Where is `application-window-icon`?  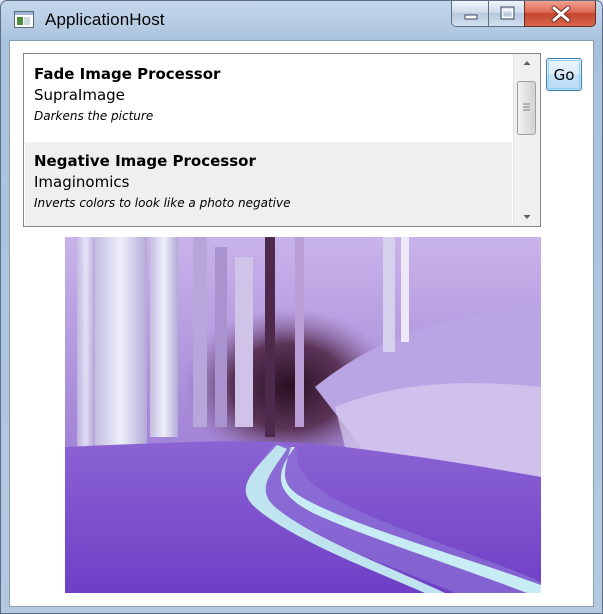 application-window-icon is located at coordinates (24, 19).